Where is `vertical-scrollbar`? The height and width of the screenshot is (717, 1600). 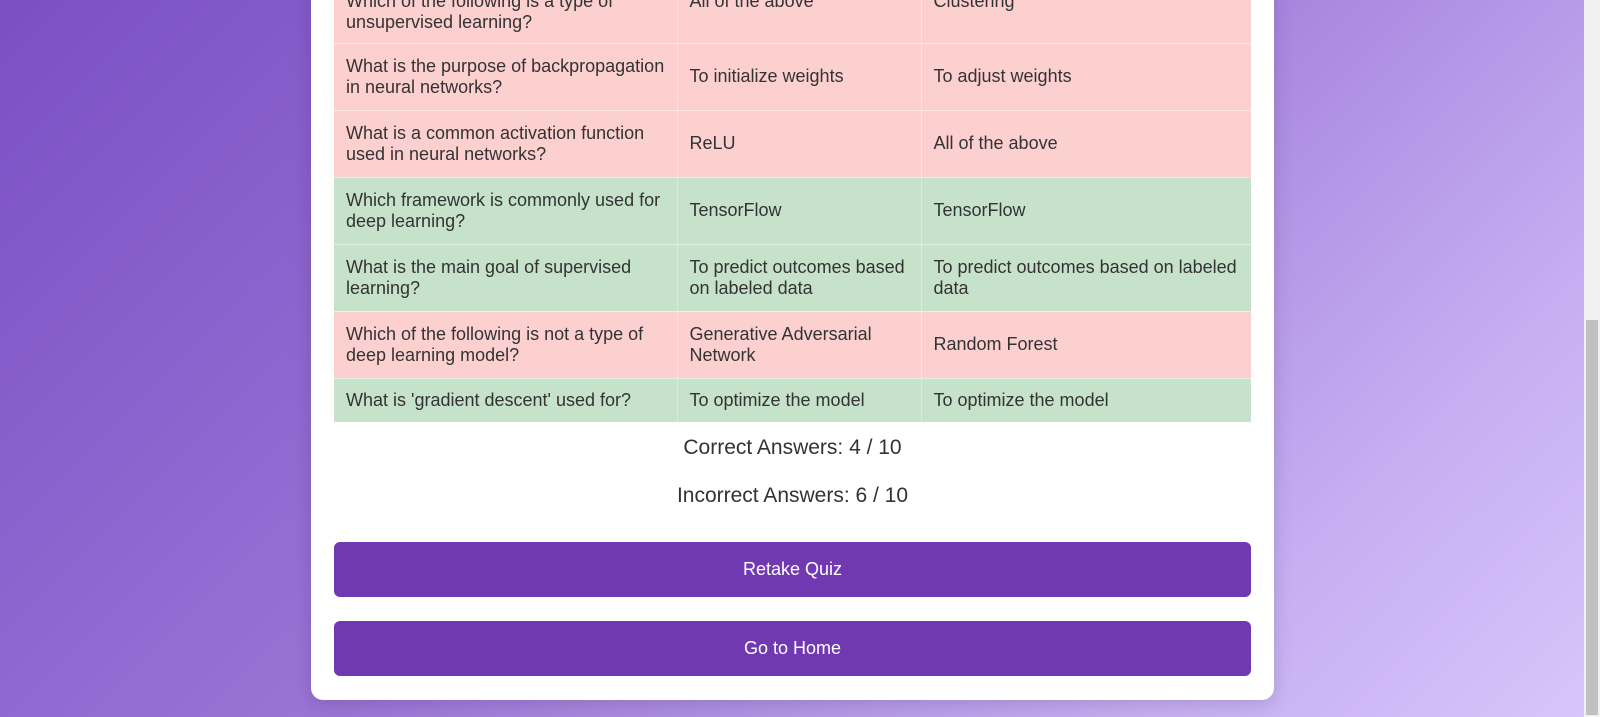 vertical-scrollbar is located at coordinates (1592, 358).